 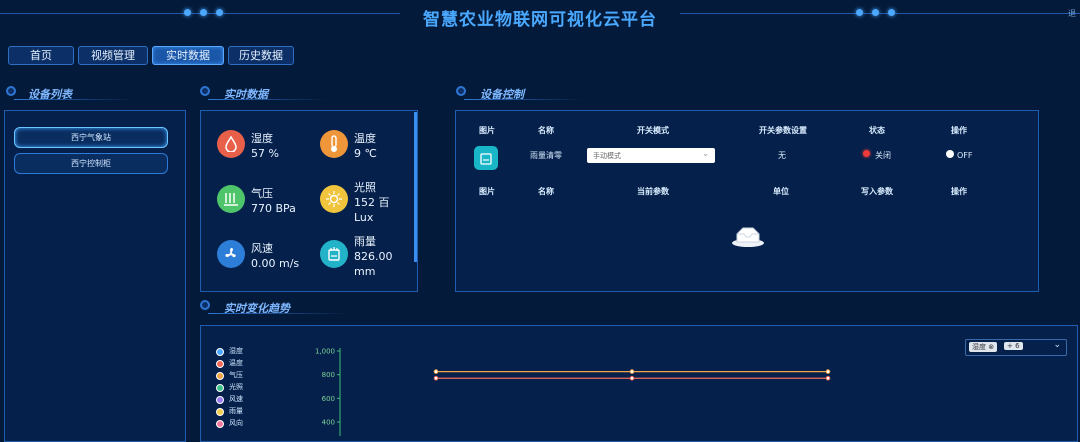 I want to click on y-tick-label: 1,000, so click(x=325, y=352).